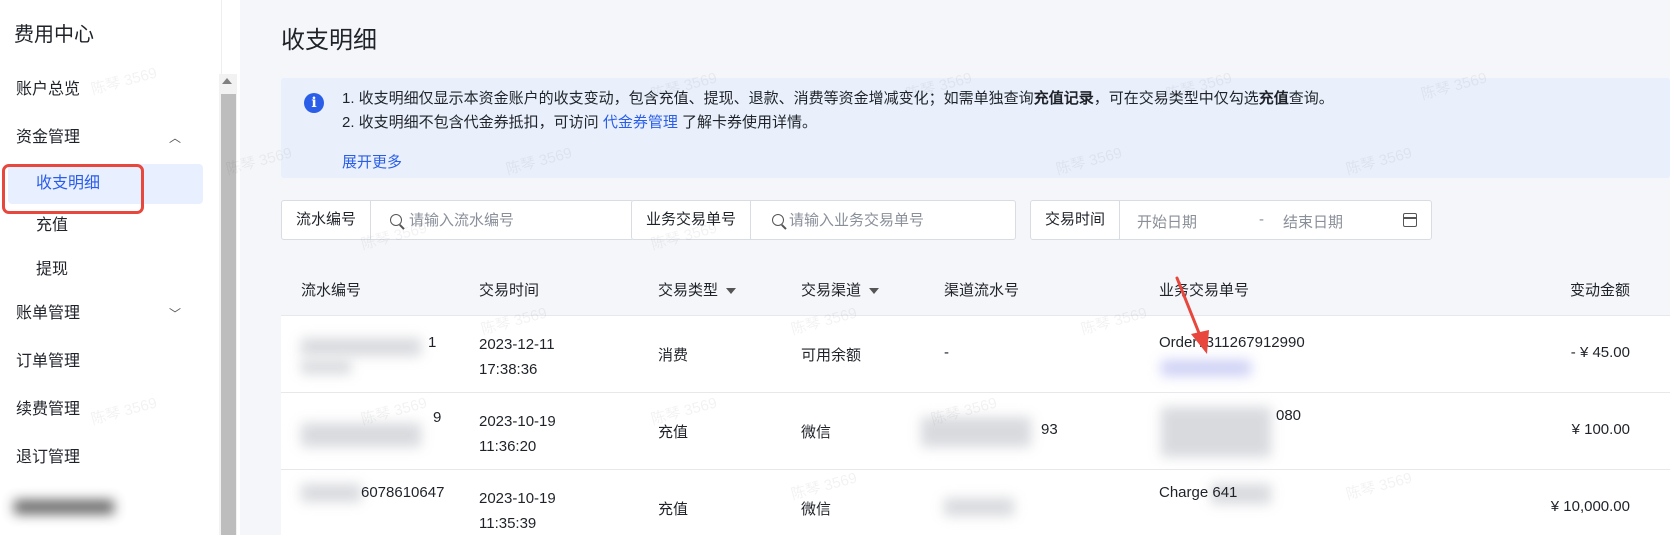 This screenshot has width=1670, height=535. Describe the element at coordinates (1313, 221) in the screenshot. I see `end-date-input: 结束日期` at that location.